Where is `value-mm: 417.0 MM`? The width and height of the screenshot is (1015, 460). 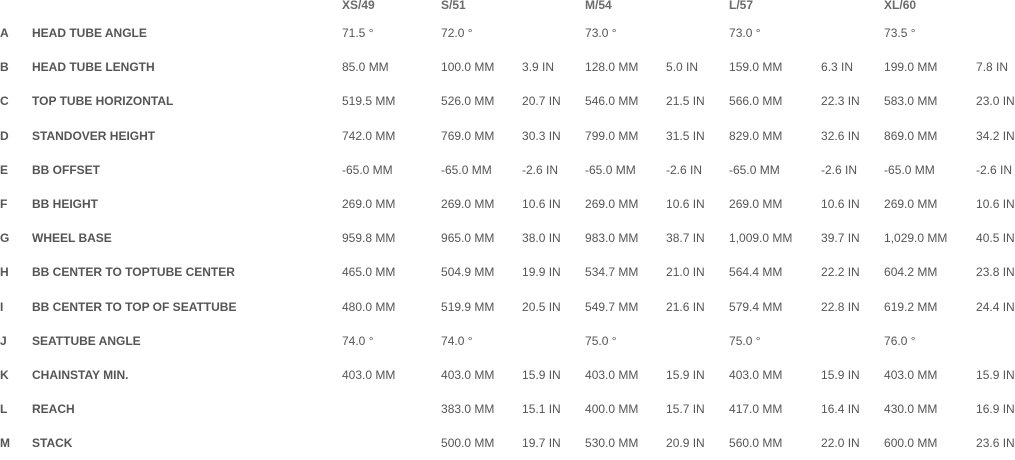 value-mm: 417.0 MM is located at coordinates (775, 409).